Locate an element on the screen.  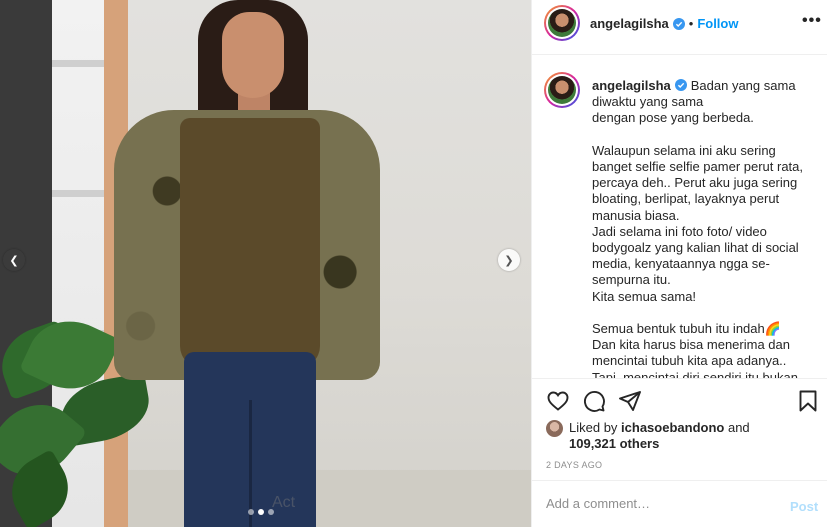
carousel-indicator is located at coordinates (261, 512).